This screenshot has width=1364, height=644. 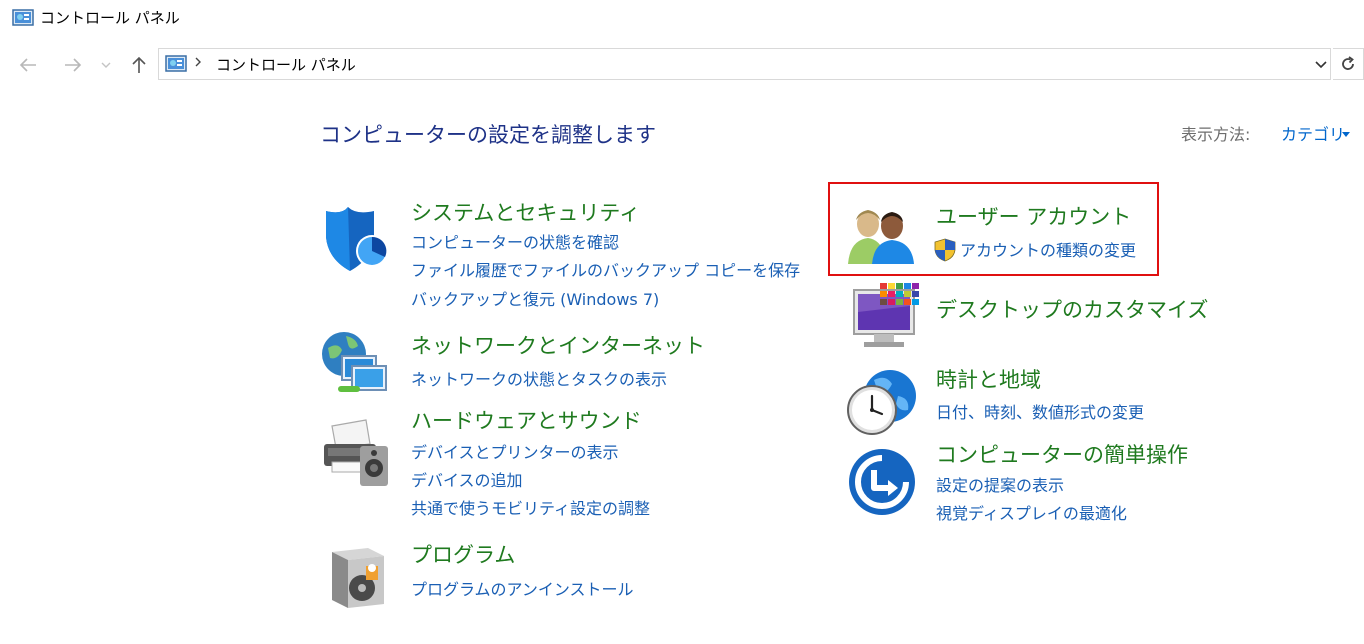 I want to click on category-clock-region: 時計と地域, so click(x=988, y=380).